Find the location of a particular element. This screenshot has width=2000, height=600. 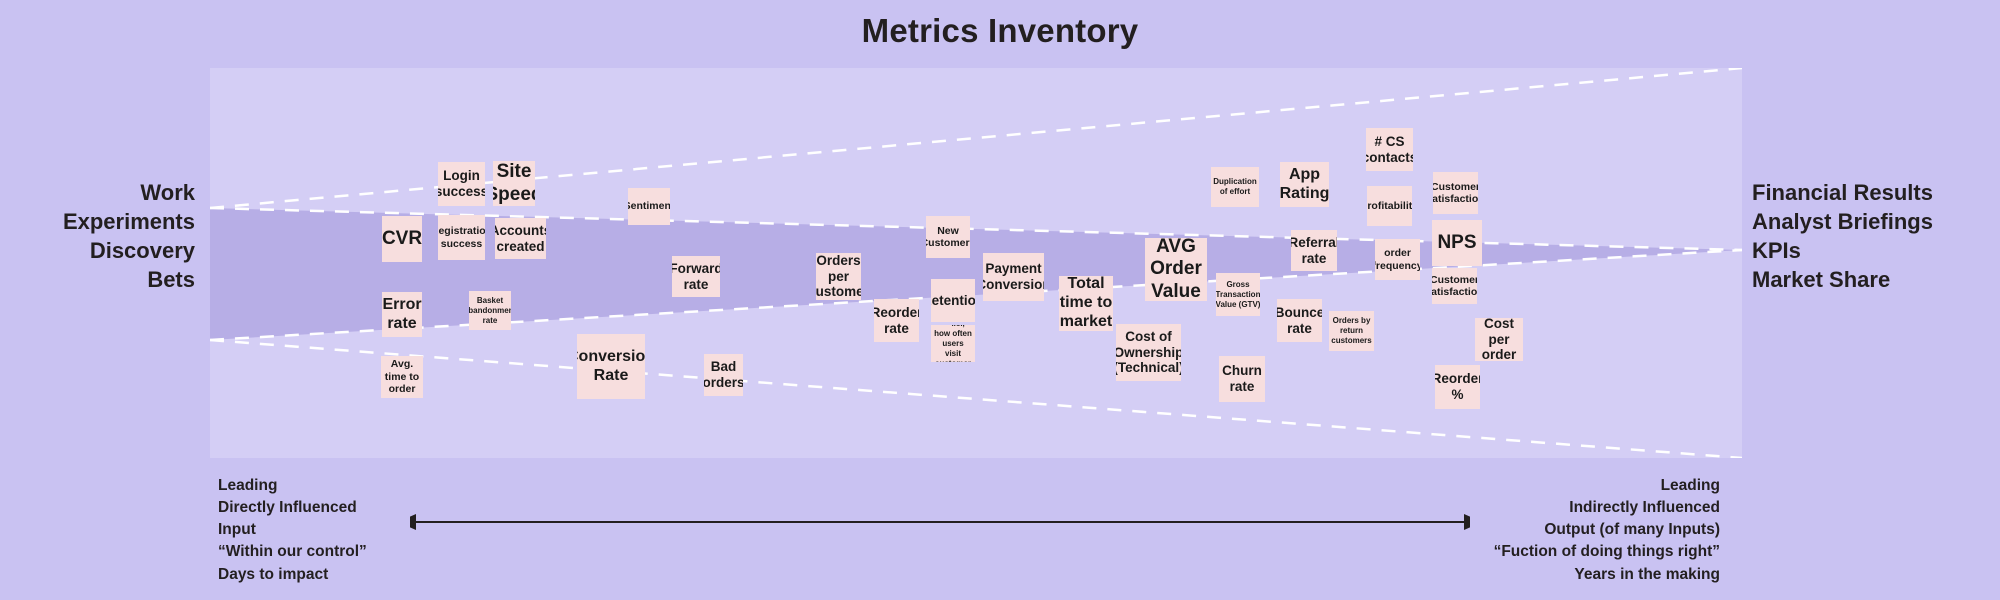

metric-card-label: Login success is located at coordinates (461, 183).